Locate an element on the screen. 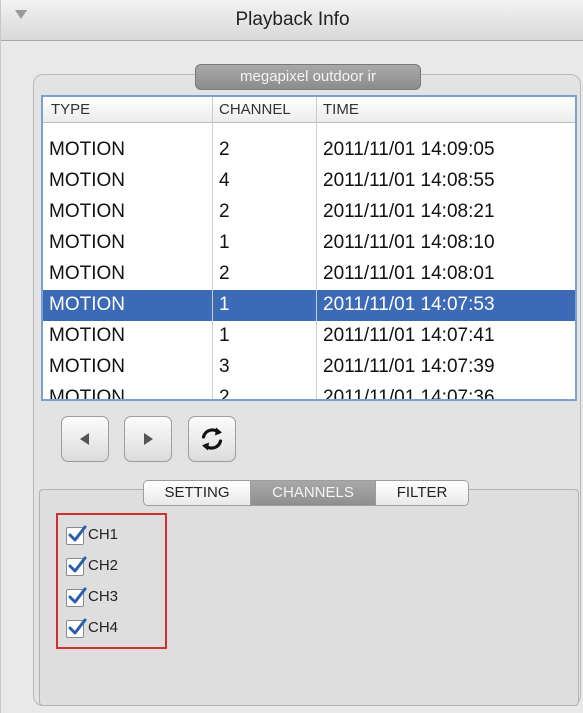 Image resolution: width=583 pixels, height=713 pixels. arrow-right-icon is located at coordinates (148, 439).